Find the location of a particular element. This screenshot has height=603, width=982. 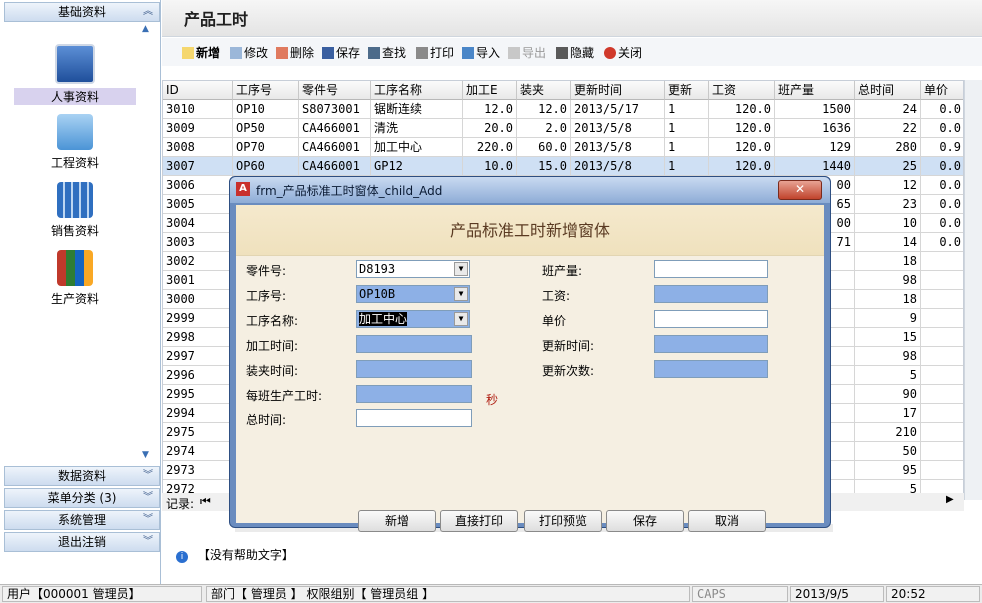

dialog-title-bar: A frm_产品标准工时窗体_child_Add ✕ is located at coordinates (530, 190).